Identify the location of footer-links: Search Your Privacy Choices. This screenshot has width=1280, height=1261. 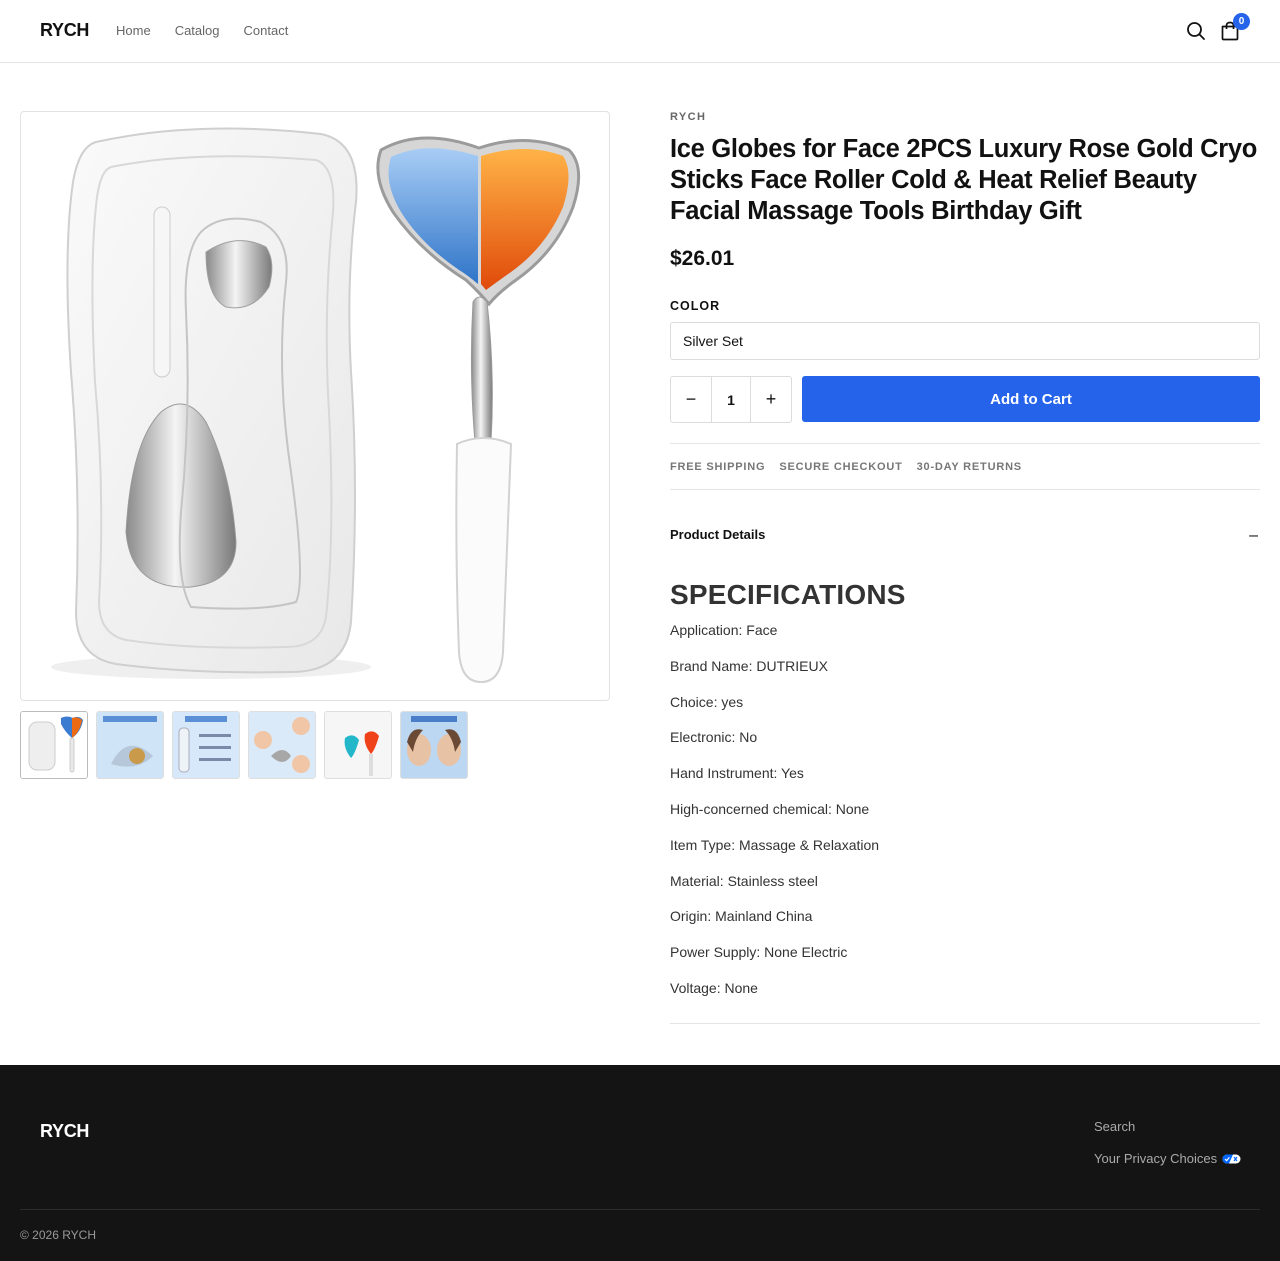
(1167, 1151).